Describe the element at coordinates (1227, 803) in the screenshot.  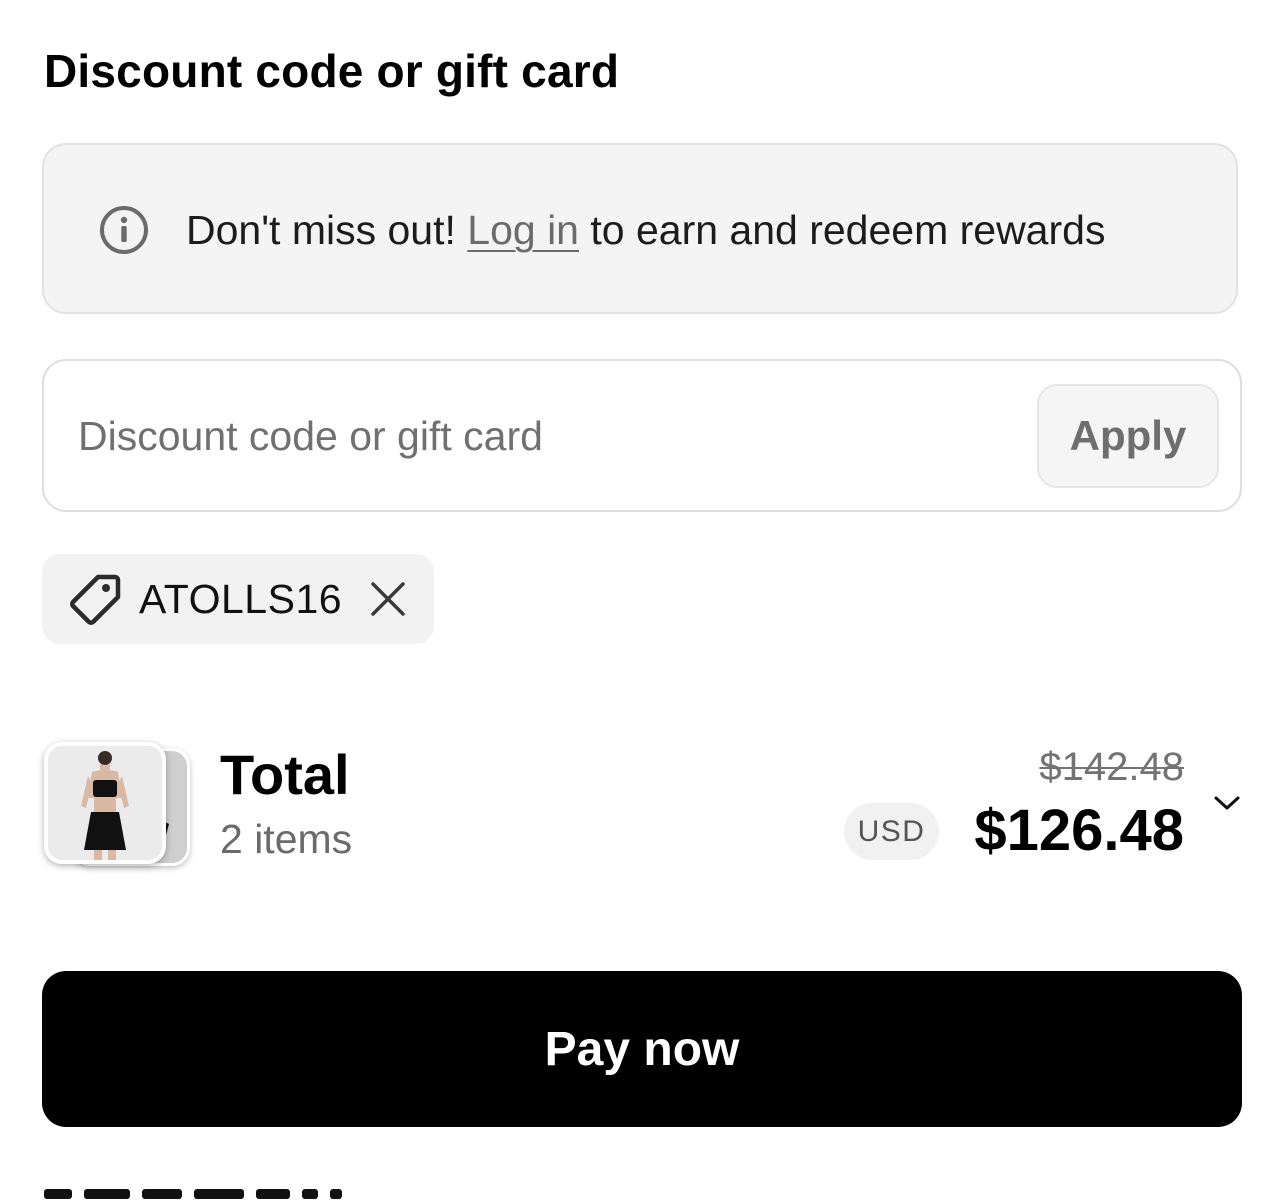
I see `chevron-down-icon` at that location.